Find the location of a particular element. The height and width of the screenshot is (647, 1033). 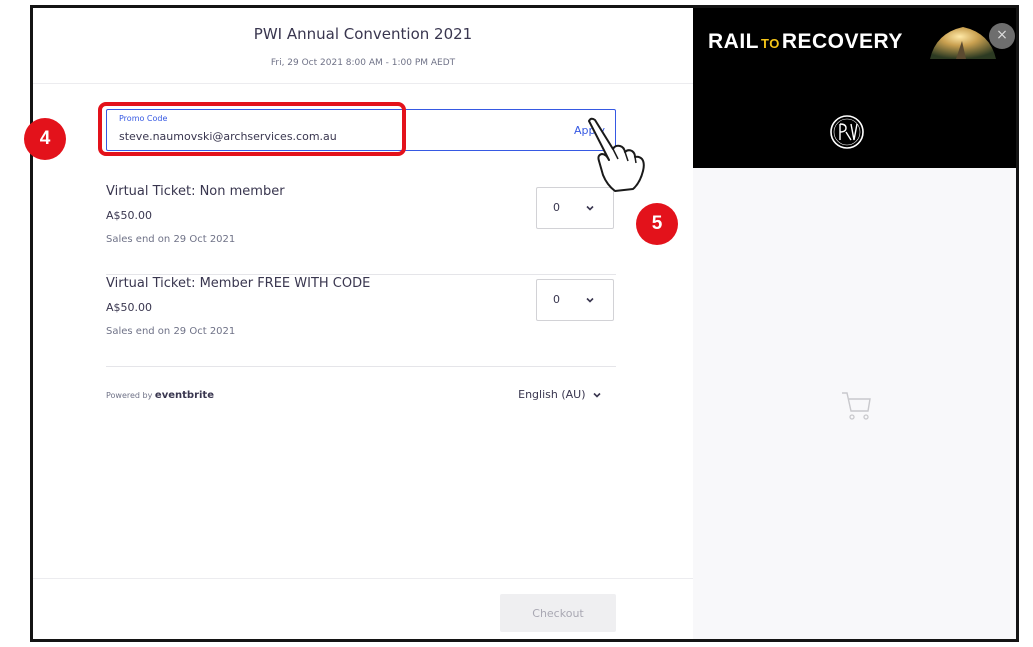

panel-footer: Powered by eventbrite English (AU) is located at coordinates (361, 396).